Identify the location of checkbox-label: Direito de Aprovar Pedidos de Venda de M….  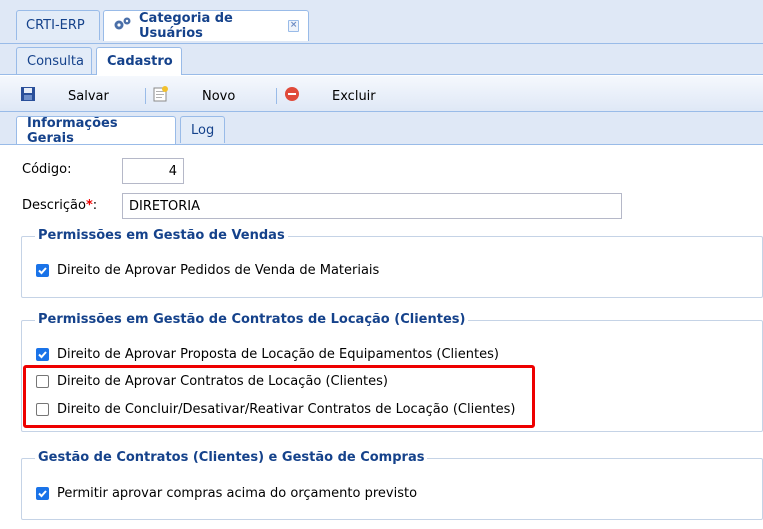
(218, 270).